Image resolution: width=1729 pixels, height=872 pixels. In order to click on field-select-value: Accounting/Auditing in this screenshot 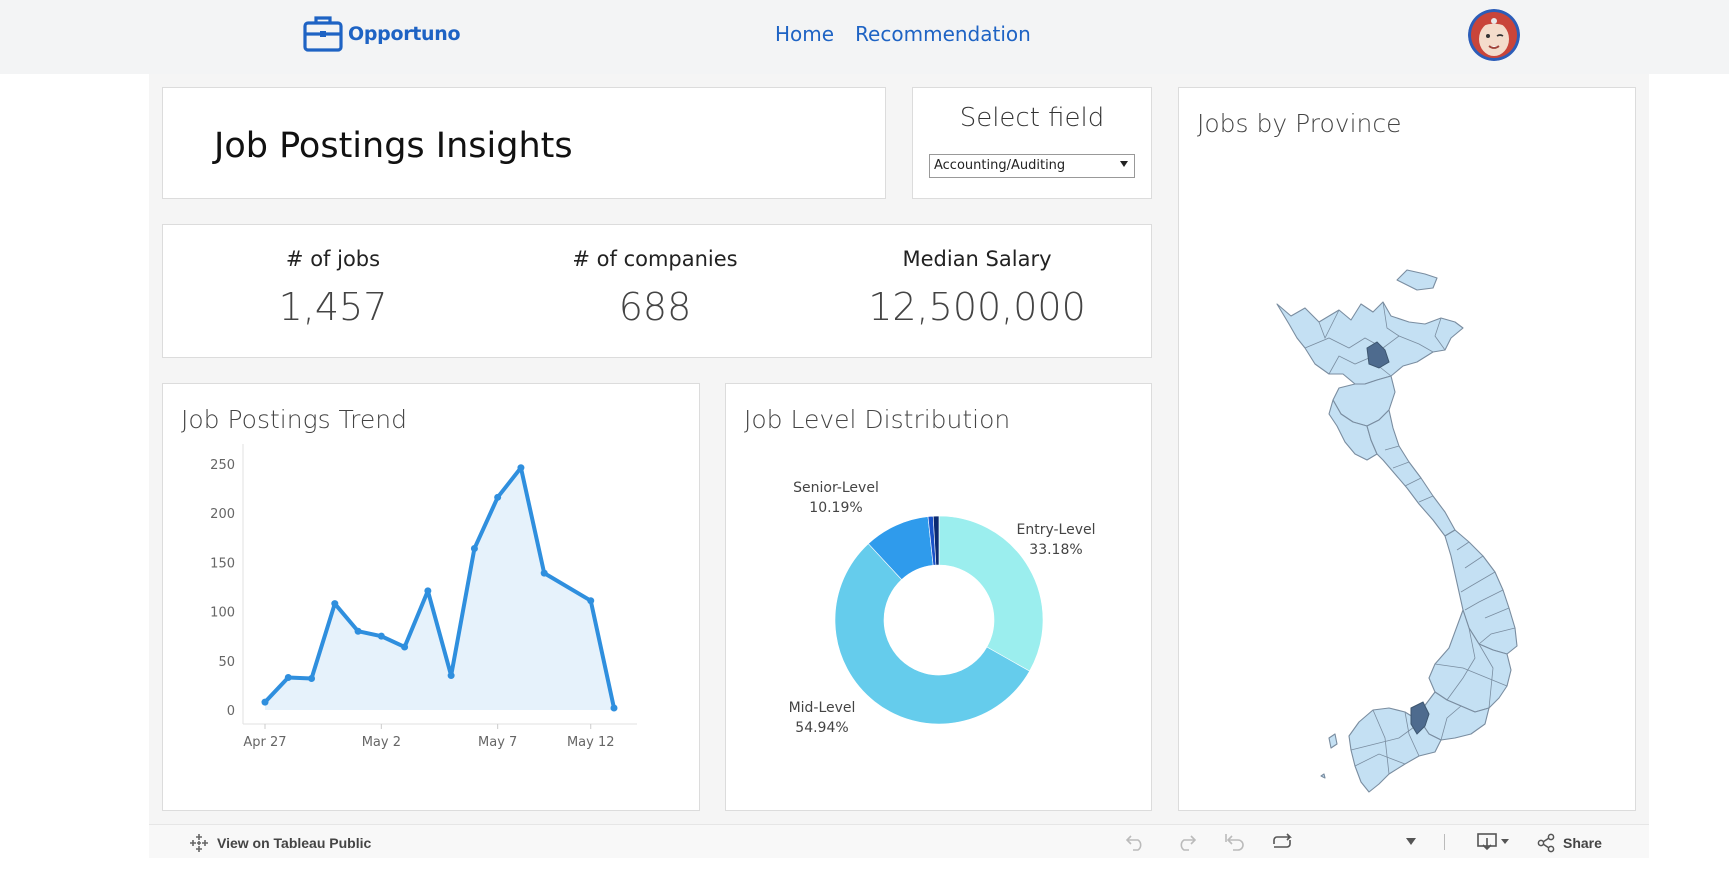, I will do `click(1000, 165)`.